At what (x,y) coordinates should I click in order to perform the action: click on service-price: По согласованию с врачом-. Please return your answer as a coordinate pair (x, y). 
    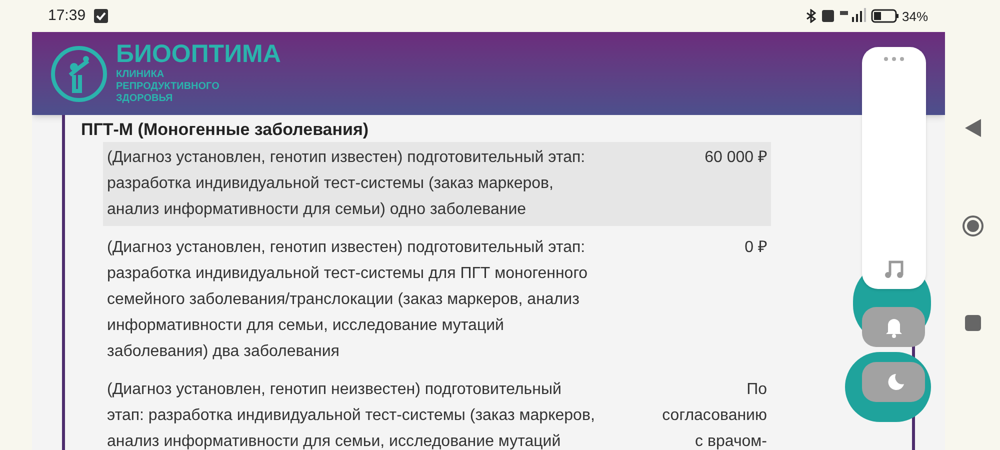
    Looking at the image, I should click on (714, 415).